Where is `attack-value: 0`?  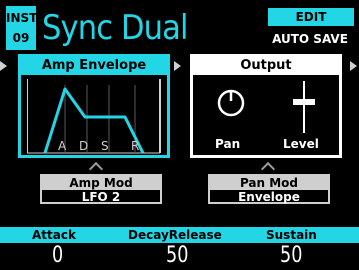 attack-value: 0 is located at coordinates (57, 256).